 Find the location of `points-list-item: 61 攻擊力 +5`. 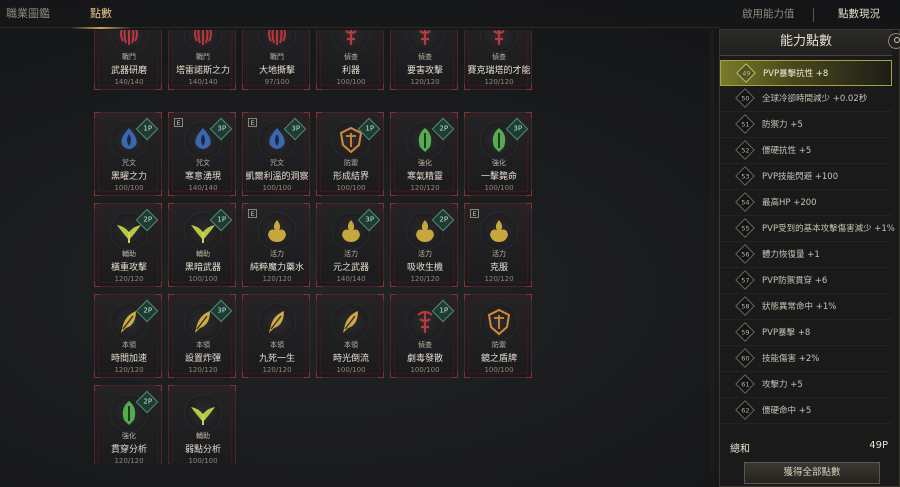

points-list-item: 61 攻擊力 +5 is located at coordinates (806, 385).